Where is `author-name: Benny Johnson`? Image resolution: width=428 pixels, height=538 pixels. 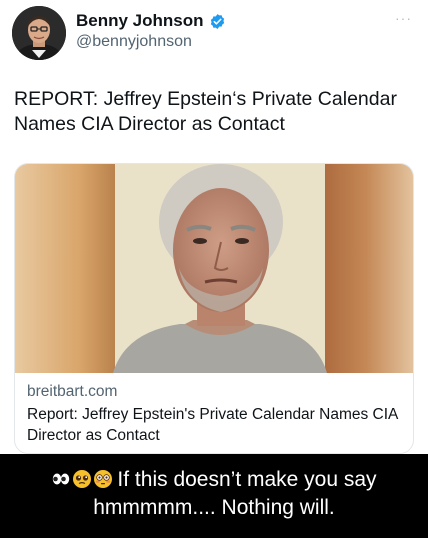 author-name: Benny Johnson is located at coordinates (140, 21).